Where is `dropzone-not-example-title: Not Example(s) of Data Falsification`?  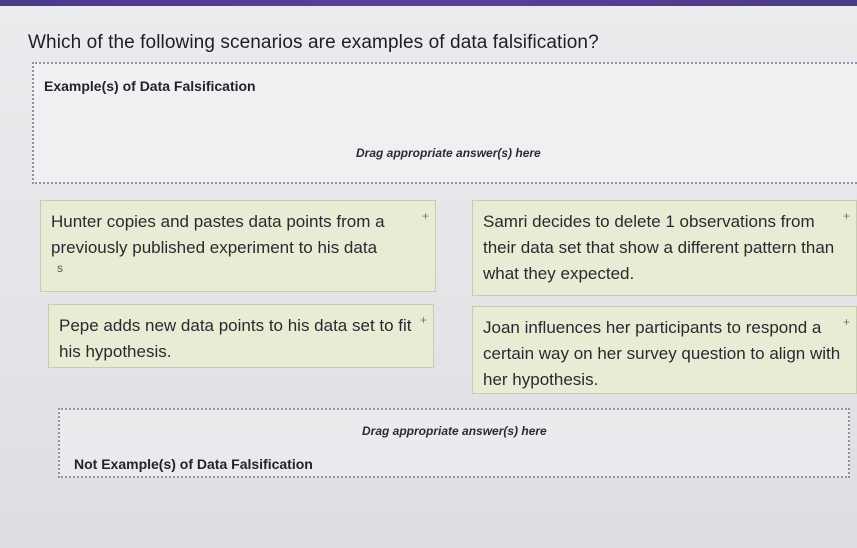 dropzone-not-example-title: Not Example(s) of Data Falsification is located at coordinates (193, 464).